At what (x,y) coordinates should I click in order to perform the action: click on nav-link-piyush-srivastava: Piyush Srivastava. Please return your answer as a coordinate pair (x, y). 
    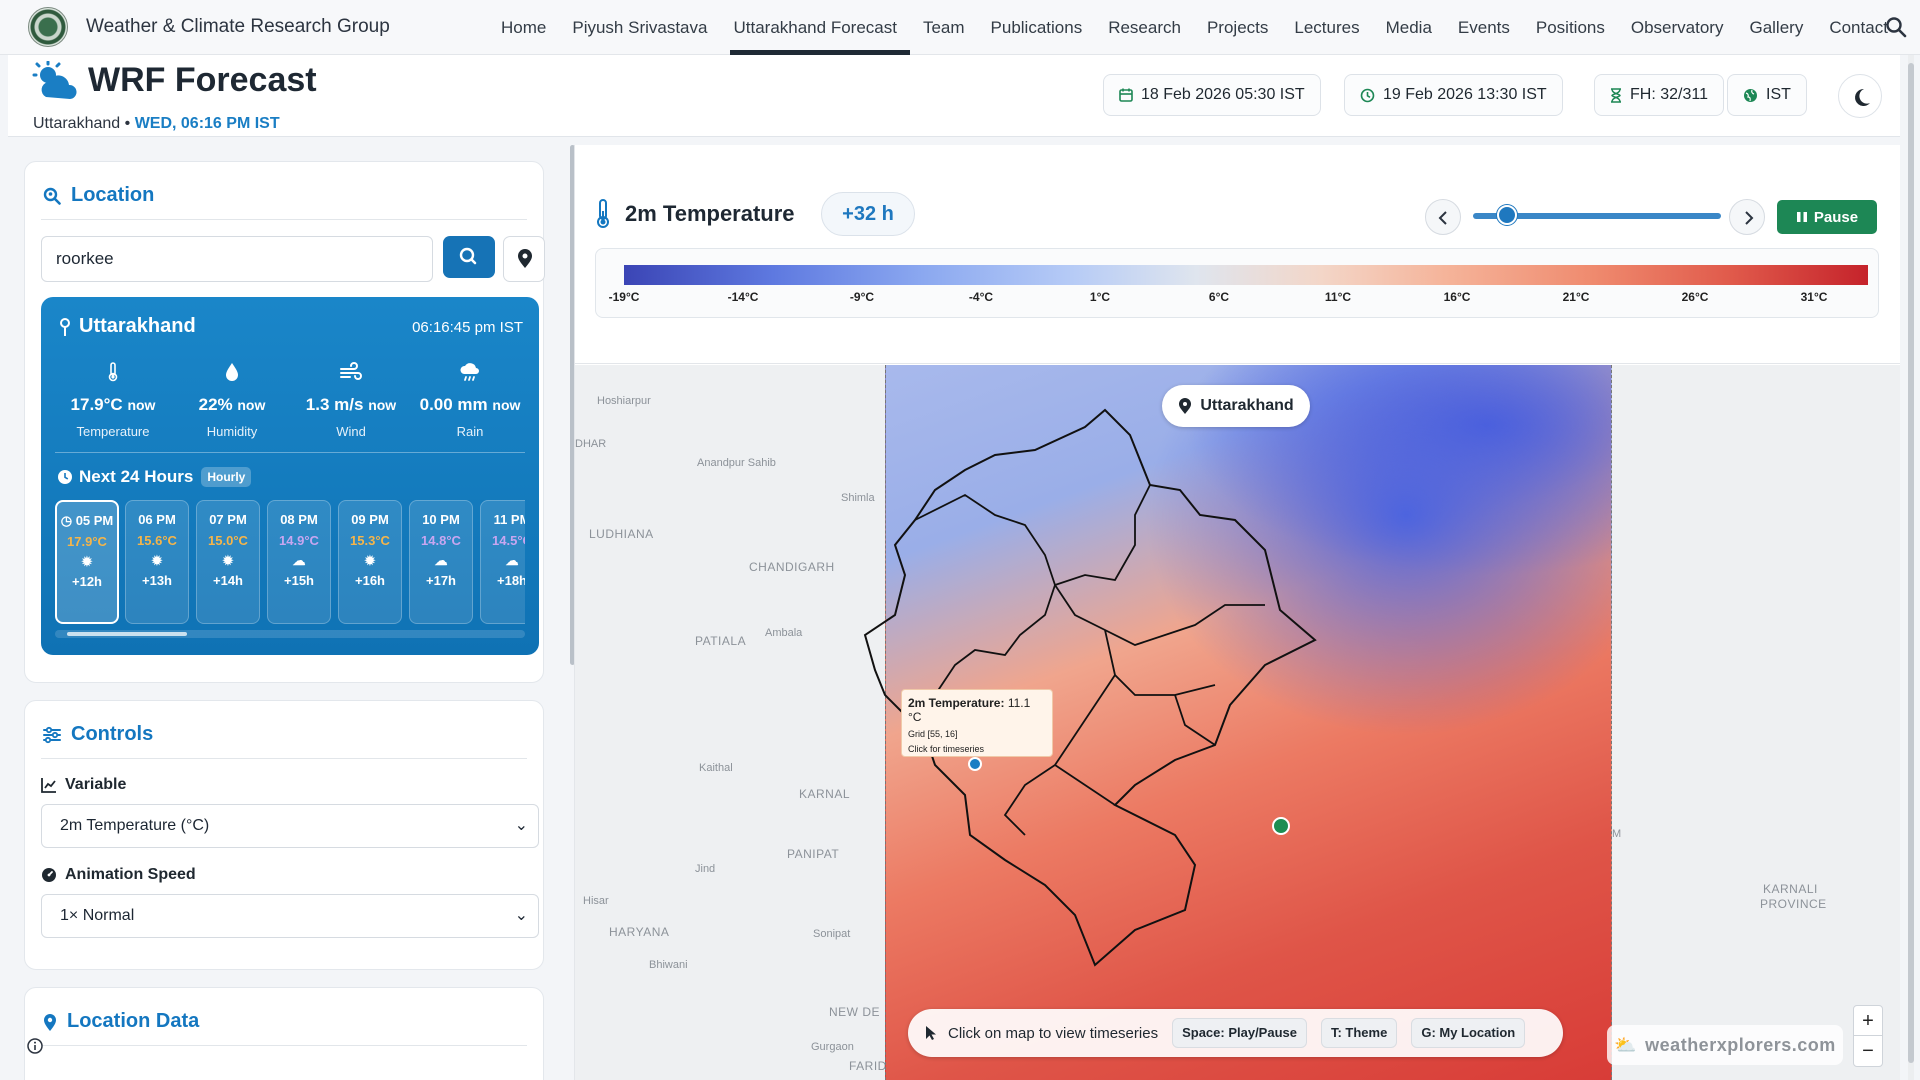
    Looking at the image, I should click on (639, 27).